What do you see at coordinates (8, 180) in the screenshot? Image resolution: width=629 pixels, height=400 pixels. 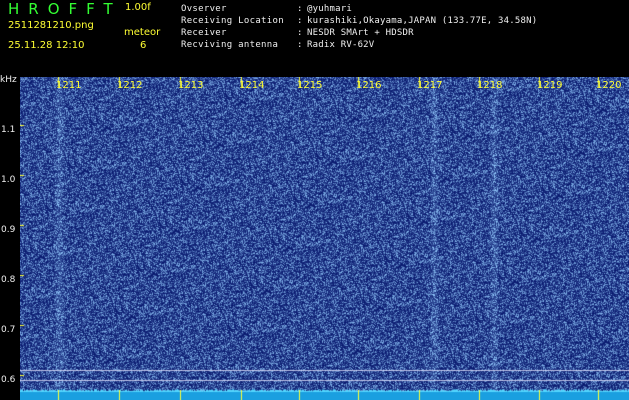 I see `y-tick-label: 1.0` at bounding box center [8, 180].